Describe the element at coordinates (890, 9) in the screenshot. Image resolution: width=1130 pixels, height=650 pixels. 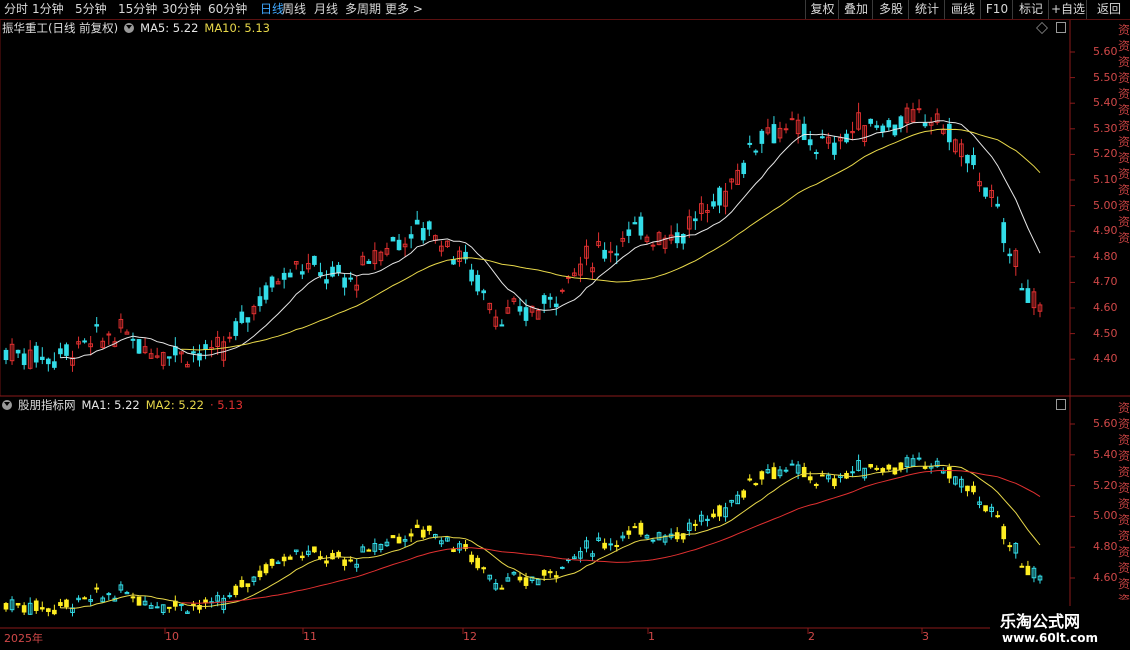
I see `toolbar-button-2: 多股` at that location.